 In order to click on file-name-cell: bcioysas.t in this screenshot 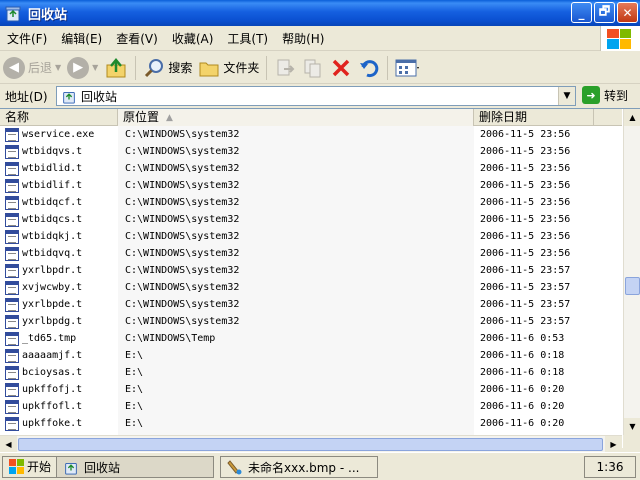, I will do `click(59, 372)`.